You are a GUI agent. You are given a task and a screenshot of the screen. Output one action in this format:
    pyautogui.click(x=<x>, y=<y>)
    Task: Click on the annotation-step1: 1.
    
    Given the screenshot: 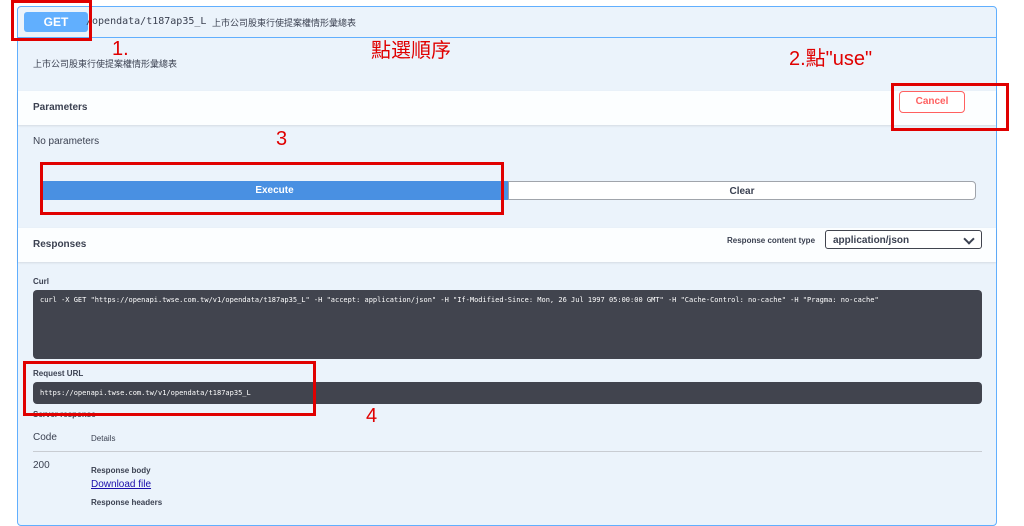 What is the action you would take?
    pyautogui.click(x=120, y=49)
    